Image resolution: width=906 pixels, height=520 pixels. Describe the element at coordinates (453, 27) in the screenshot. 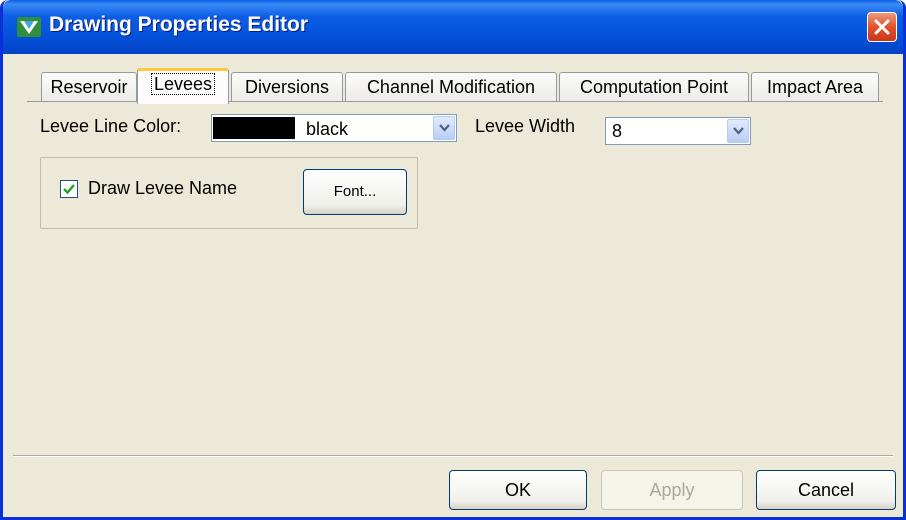

I see `title-bar: Drawing Properties Editor` at that location.